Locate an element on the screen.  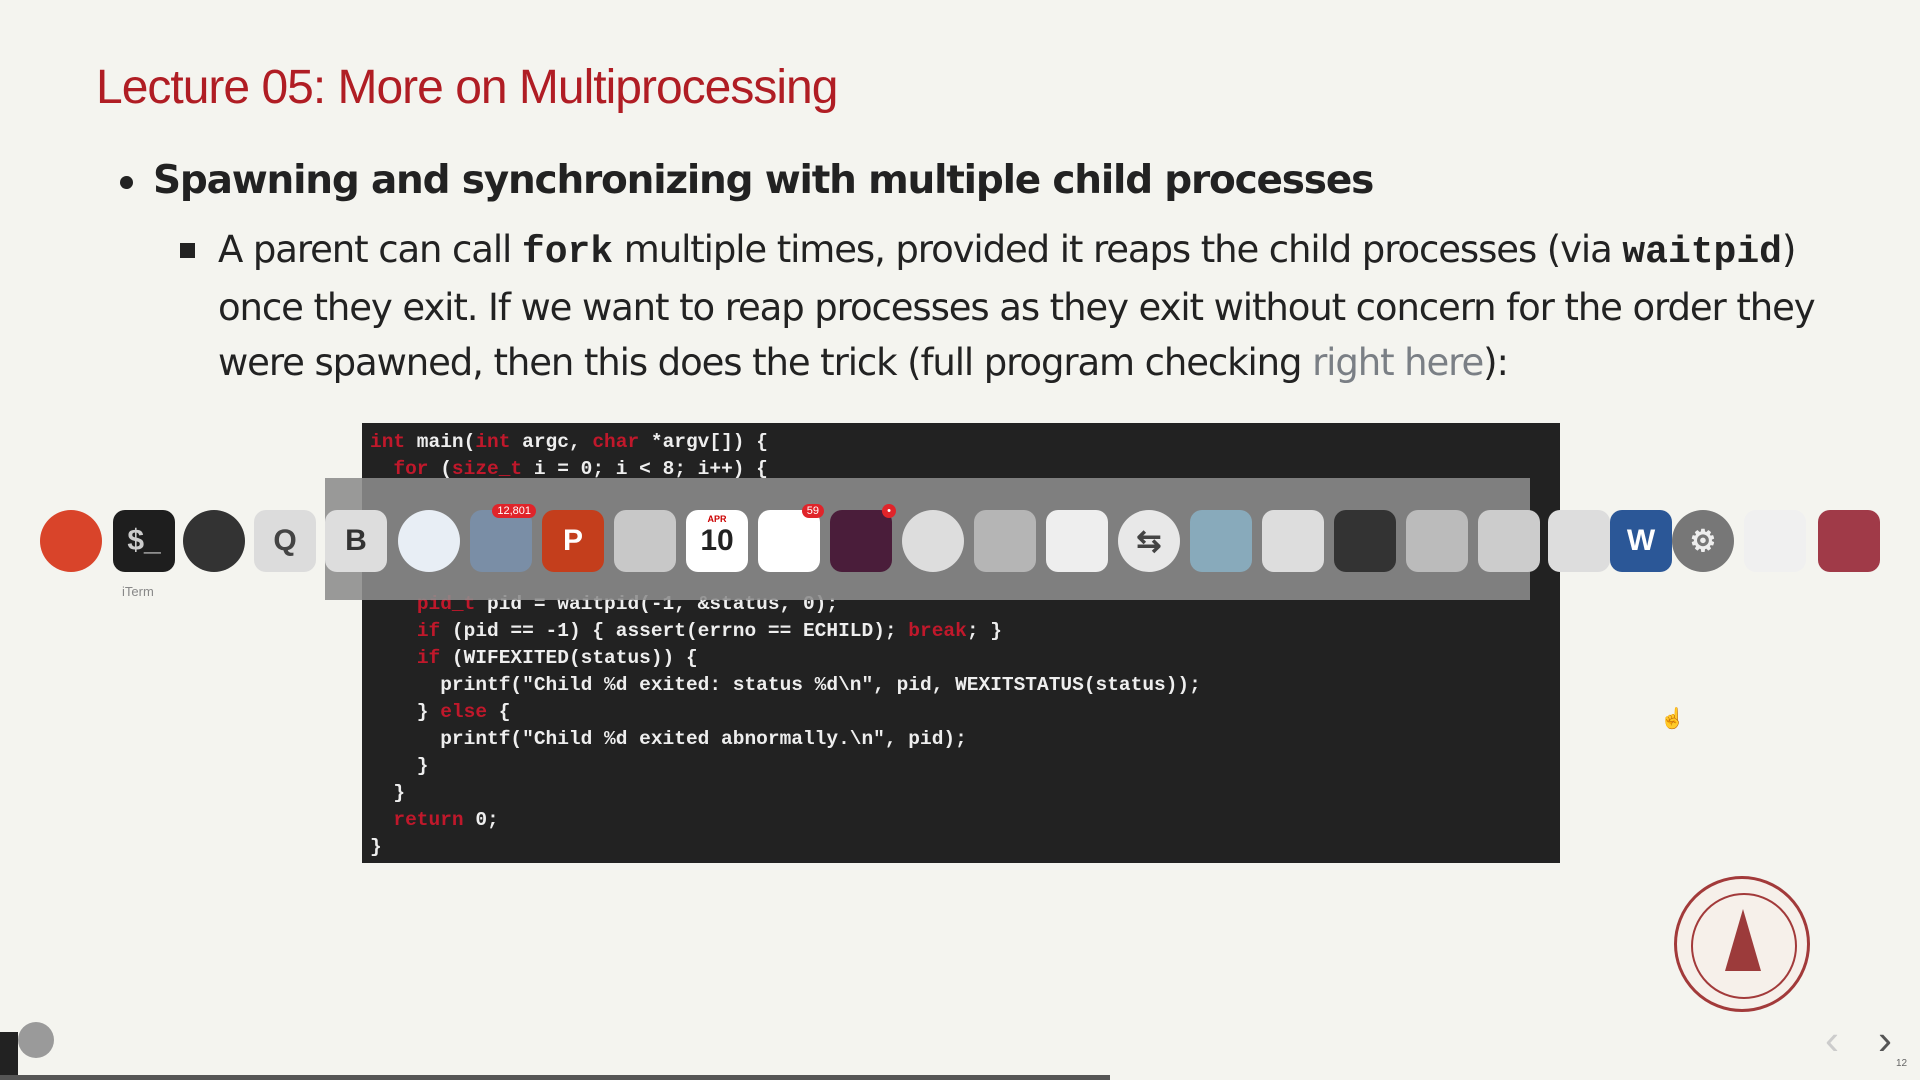
progress-bar is located at coordinates (555, 1077).